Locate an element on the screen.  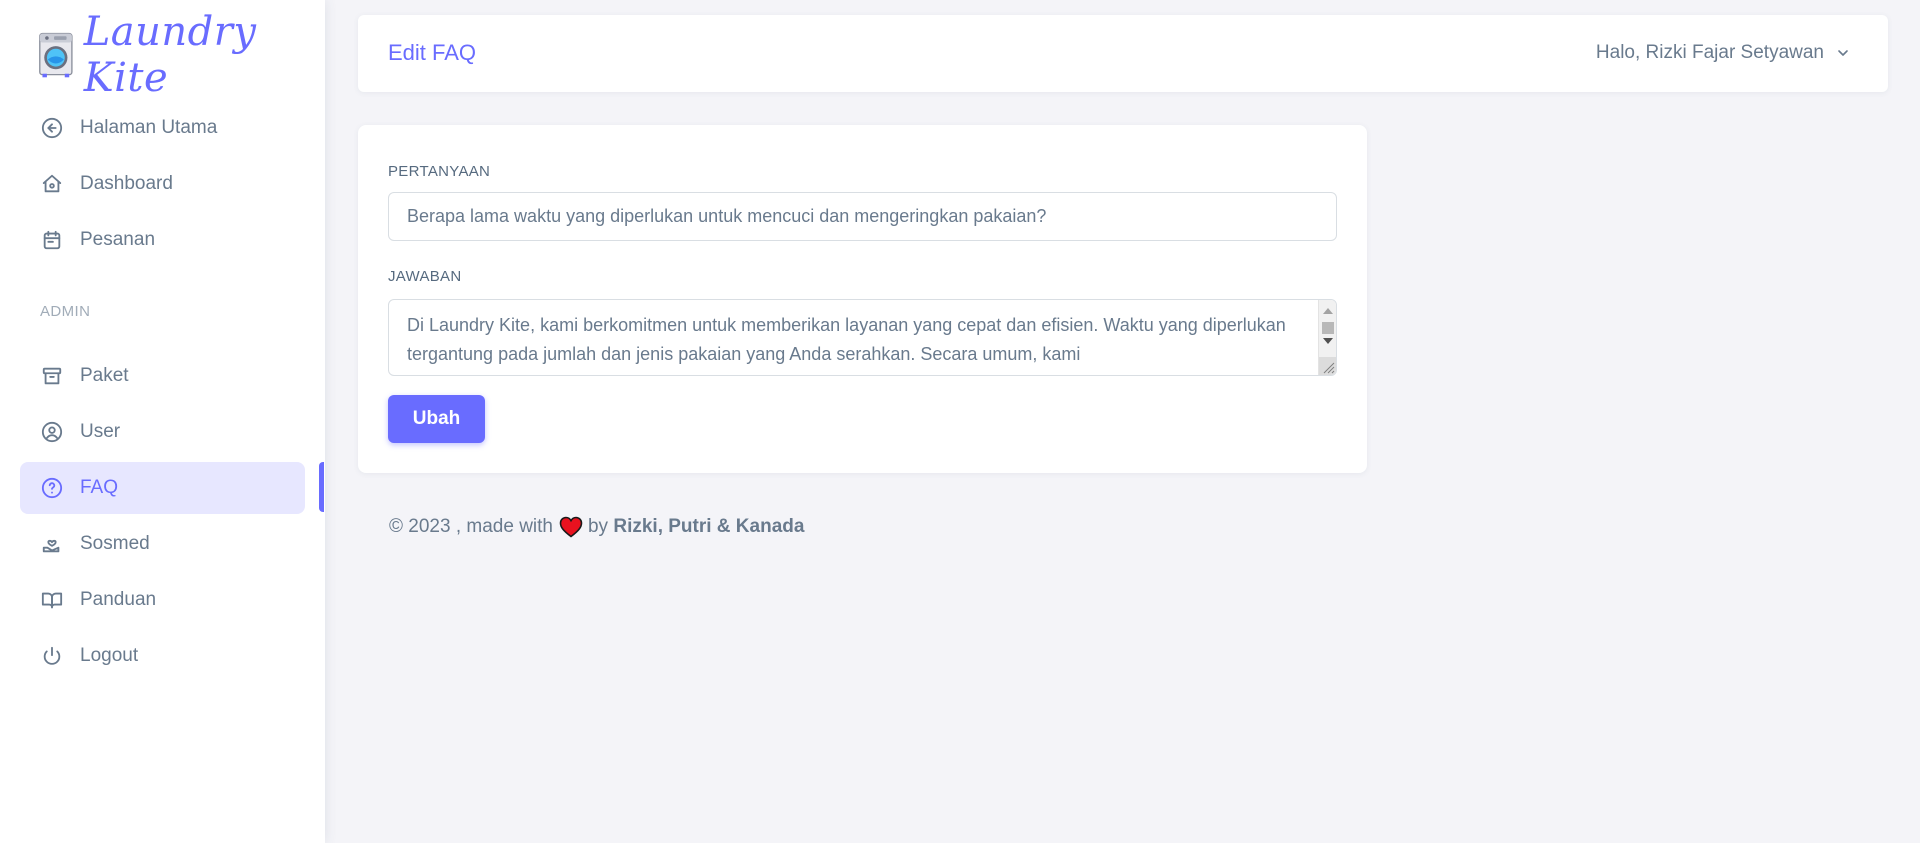
brand: Laundry Kite is located at coordinates (181, 55).